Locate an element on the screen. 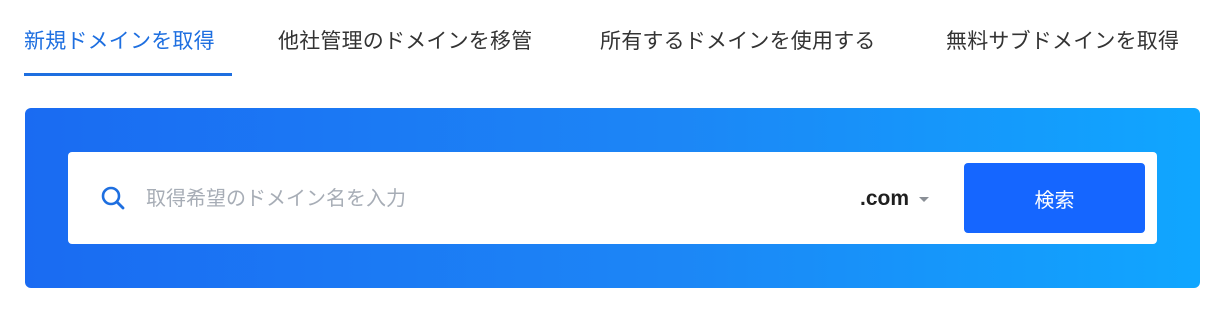 The width and height of the screenshot is (1222, 310). active-tab-indicator is located at coordinates (128, 74).